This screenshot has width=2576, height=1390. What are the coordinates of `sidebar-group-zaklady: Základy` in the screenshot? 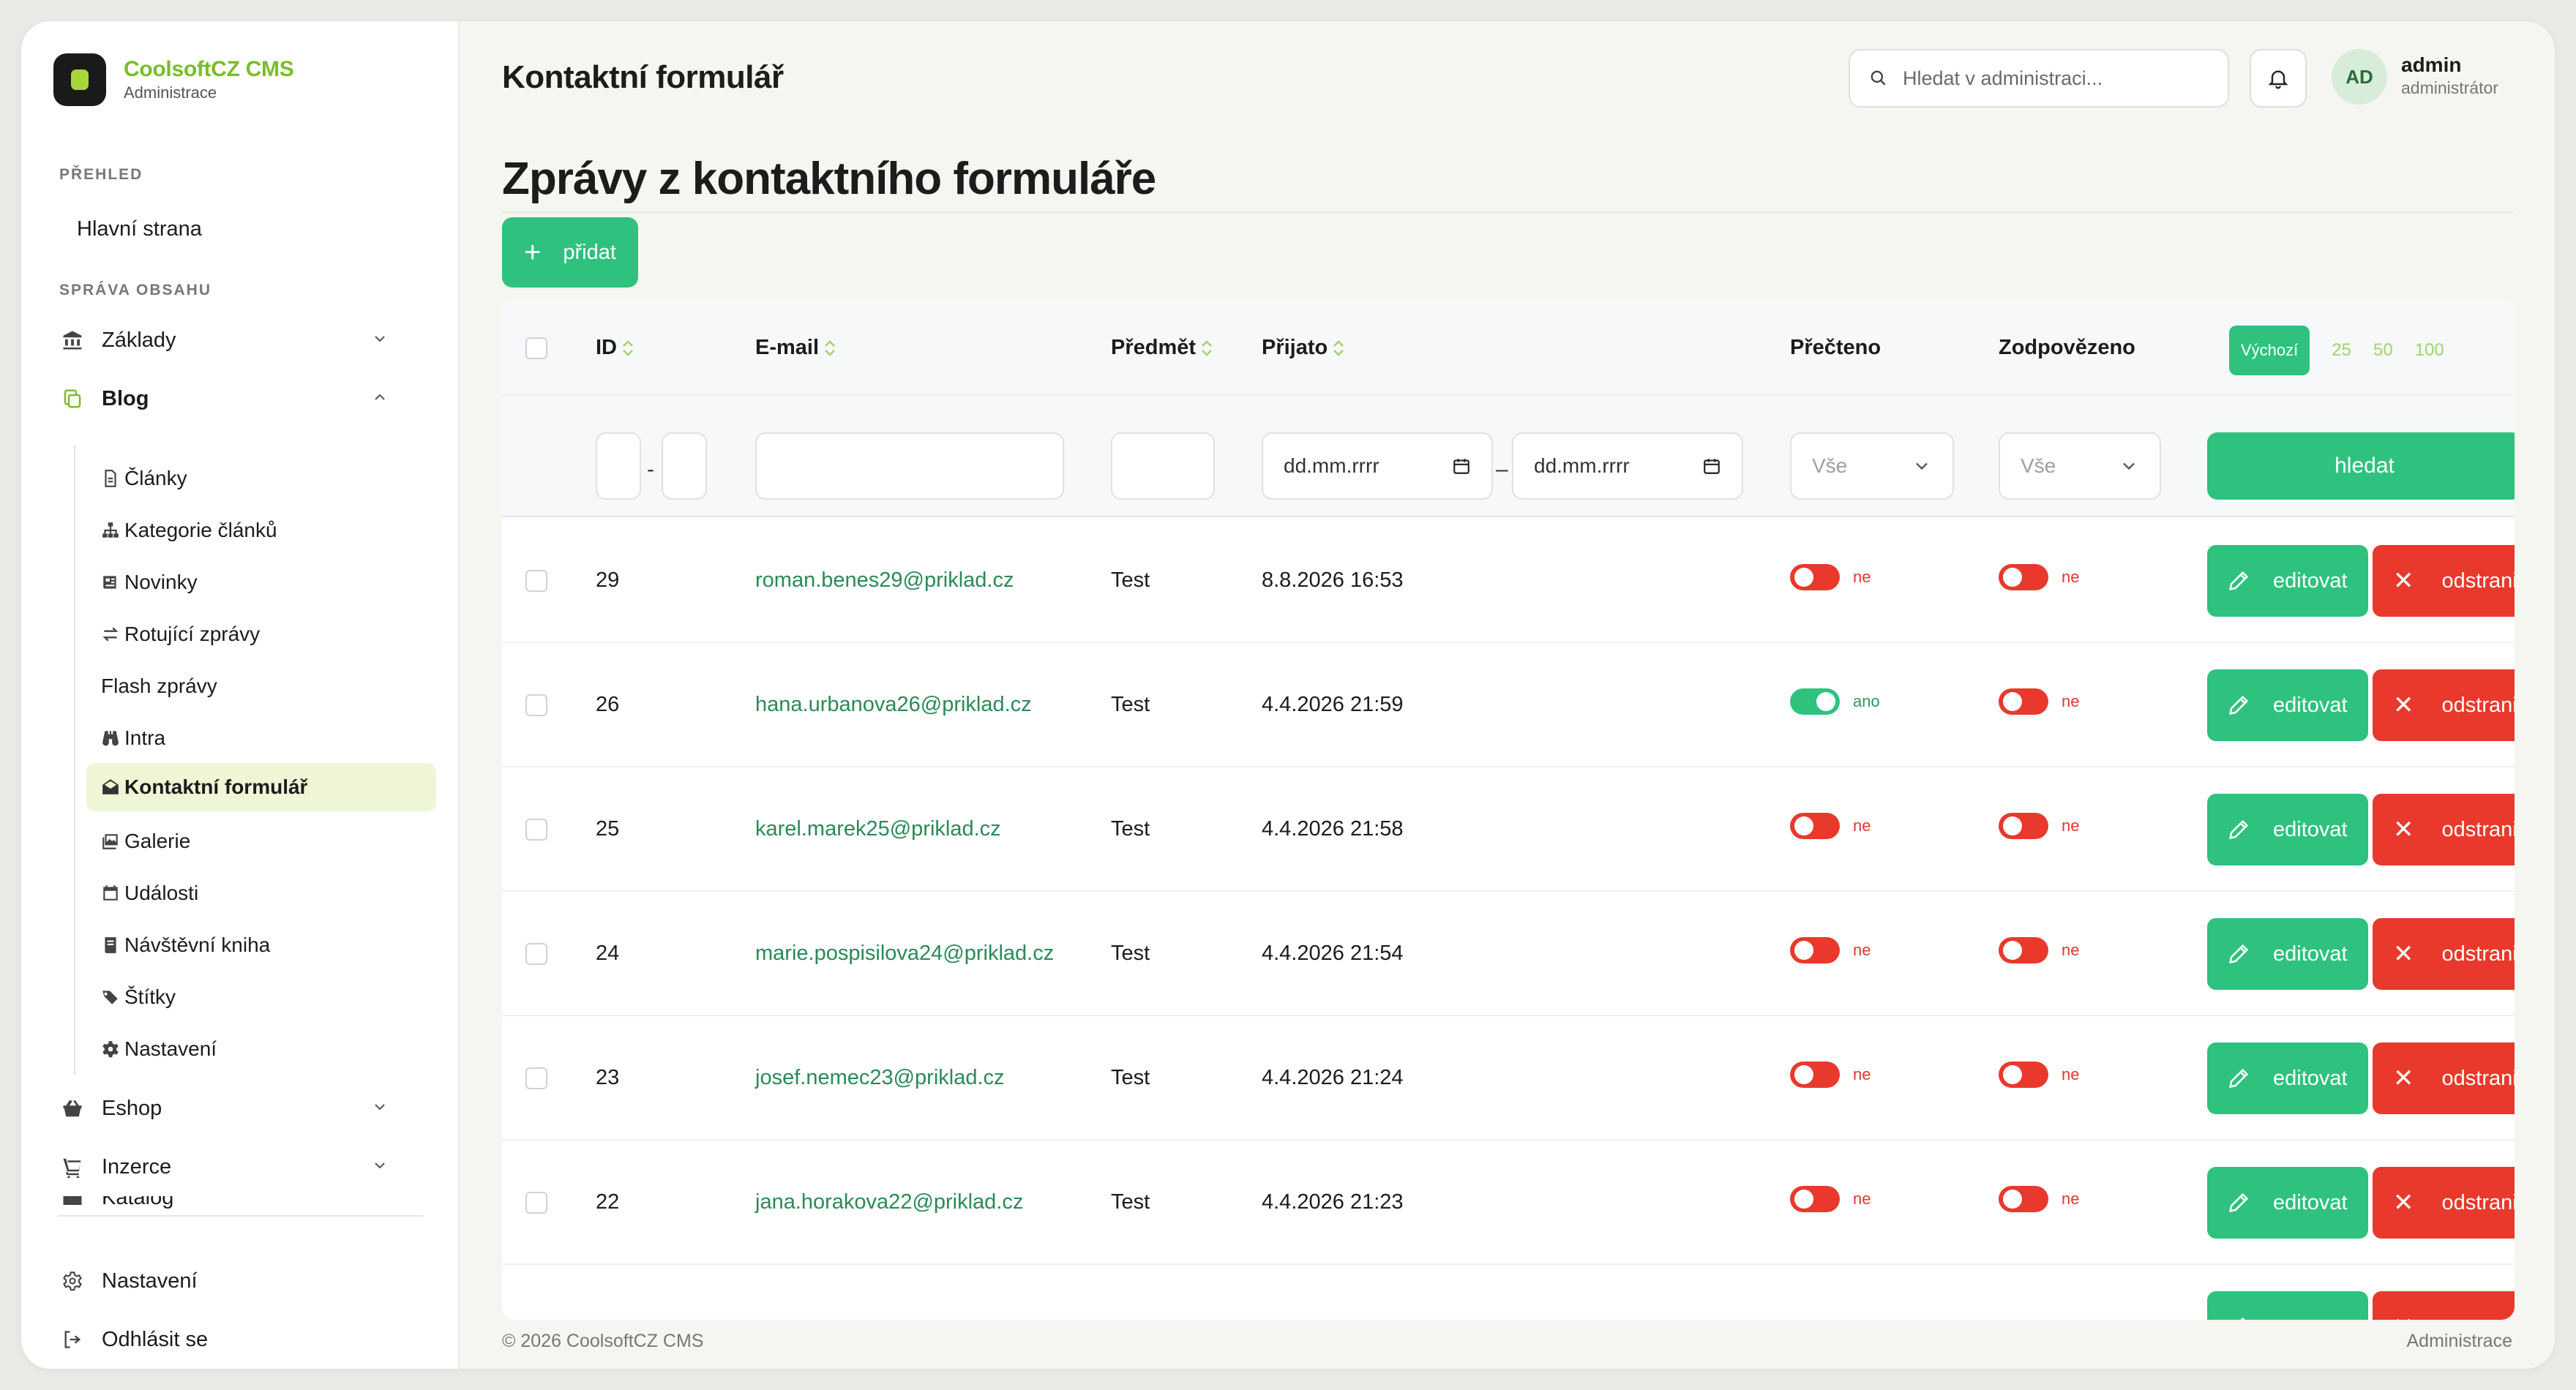 It's located at (235, 340).